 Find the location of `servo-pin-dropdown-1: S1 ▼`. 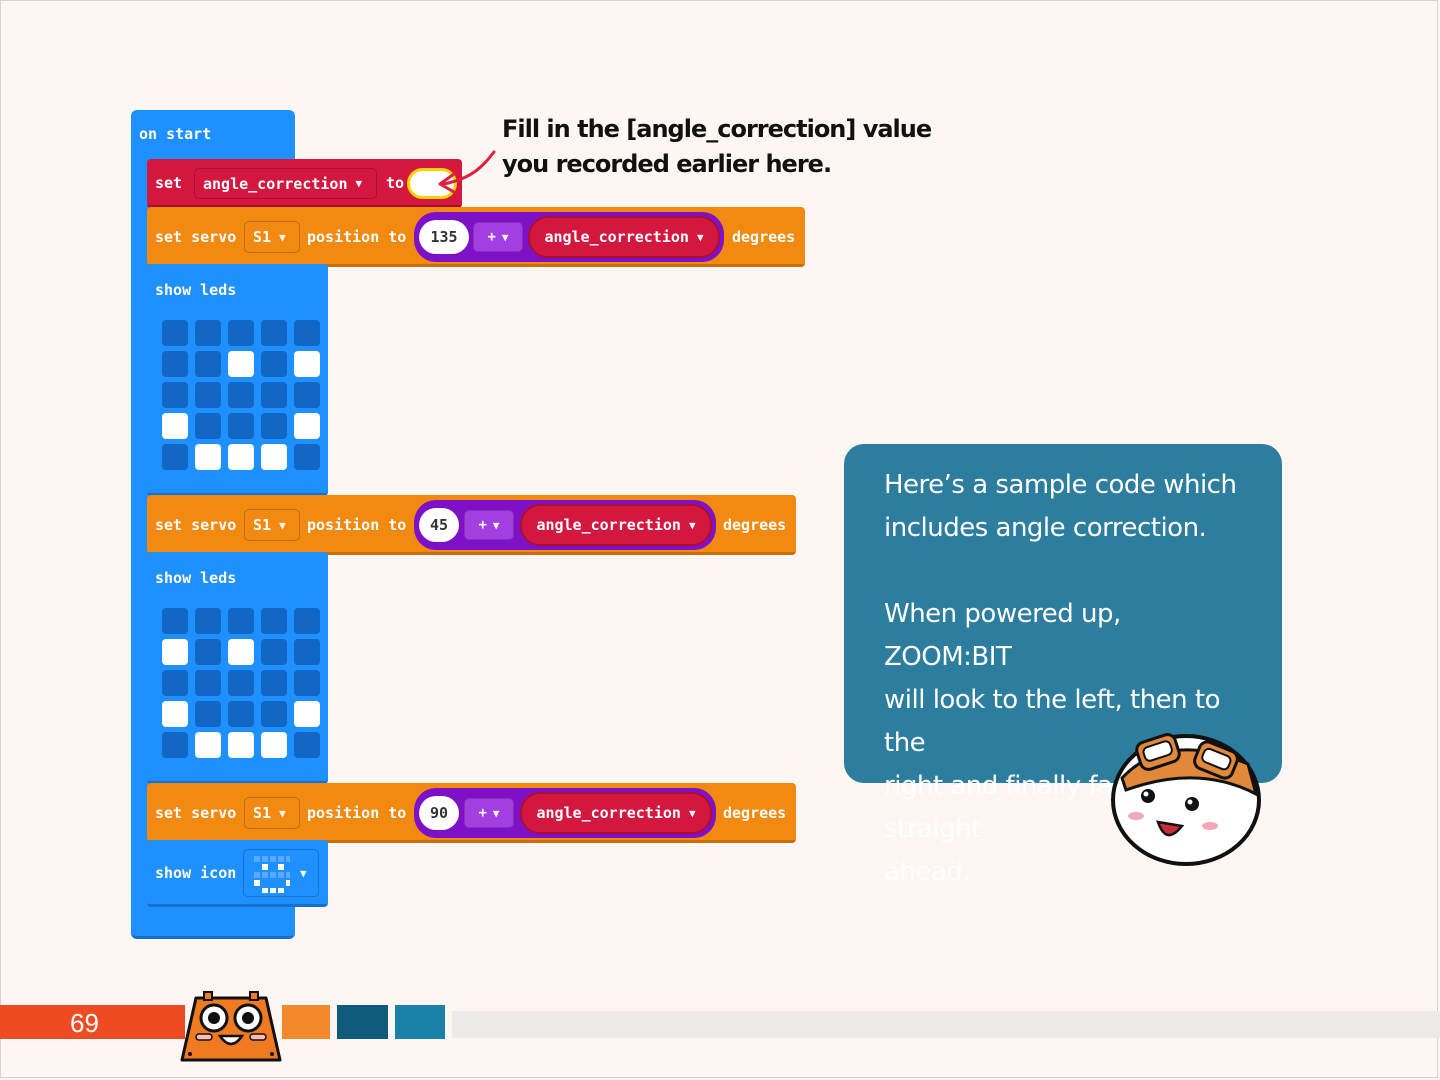

servo-pin-dropdown-1: S1 ▼ is located at coordinates (272, 237).